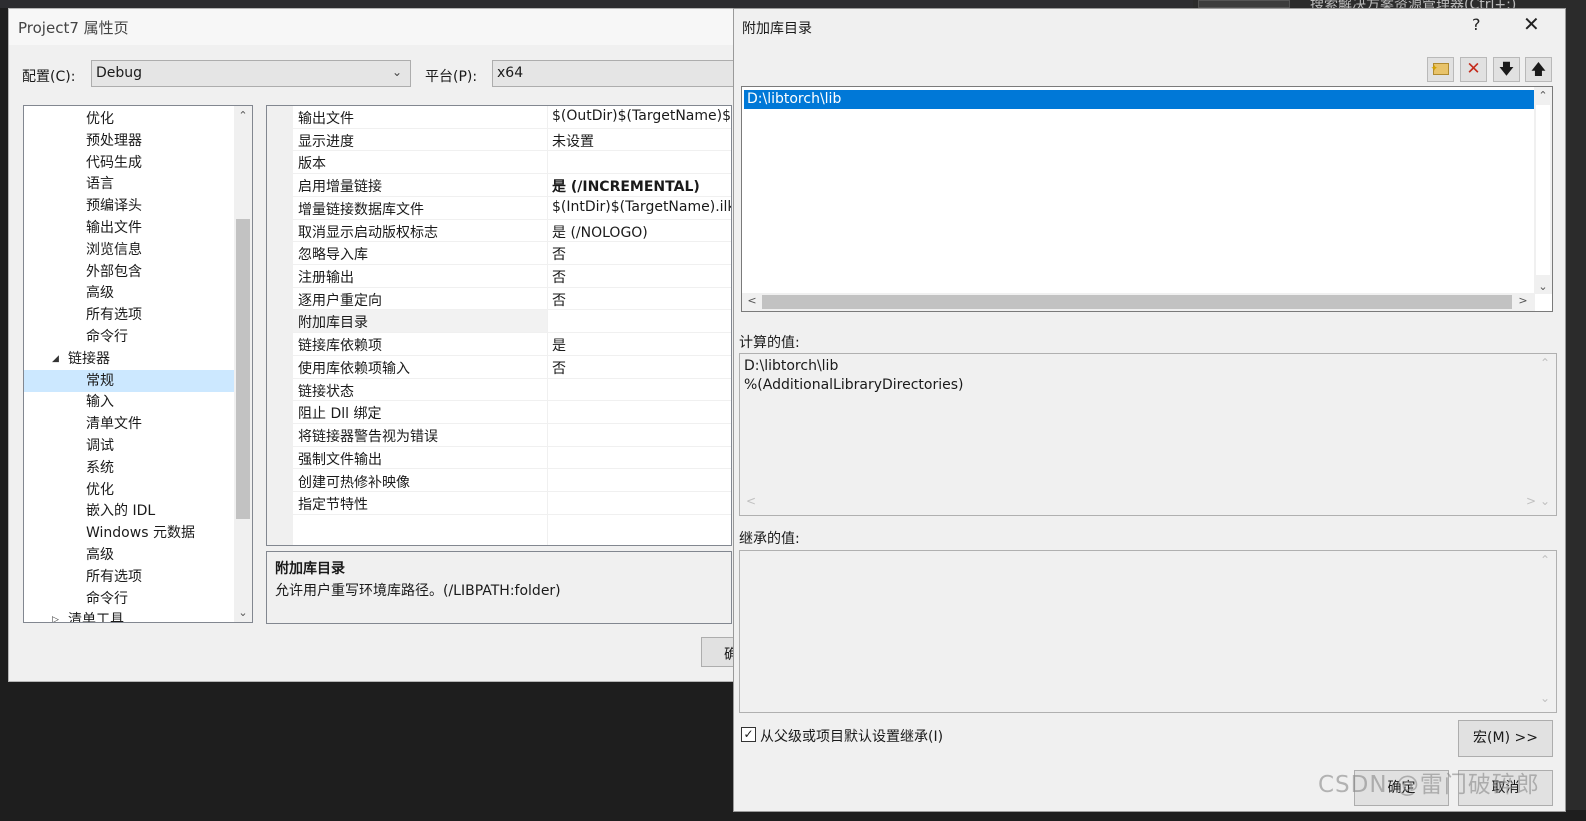 Image resolution: width=1586 pixels, height=821 pixels. Describe the element at coordinates (130, 511) in the screenshot. I see `tree-item: 嵌入的 IDL` at that location.